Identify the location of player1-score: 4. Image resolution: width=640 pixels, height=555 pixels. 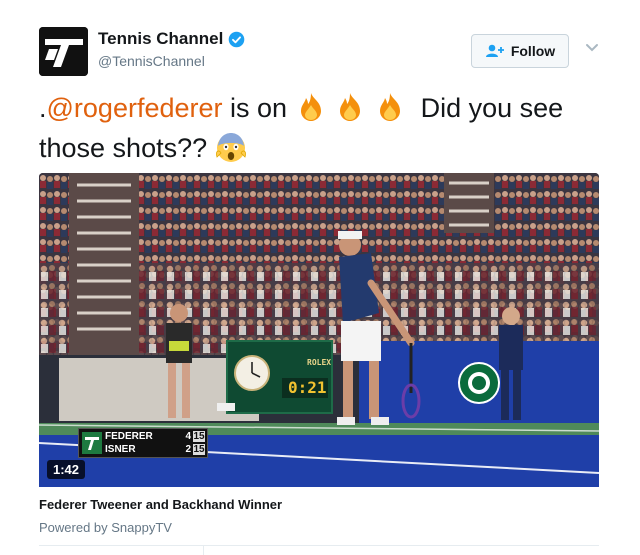
(188, 436).